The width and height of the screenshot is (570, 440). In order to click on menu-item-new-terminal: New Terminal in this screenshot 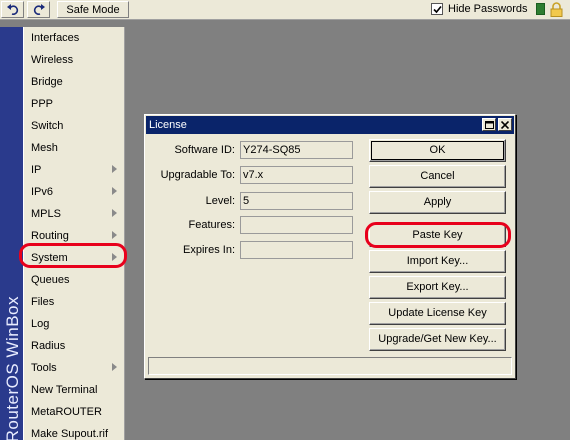, I will do `click(77, 390)`.